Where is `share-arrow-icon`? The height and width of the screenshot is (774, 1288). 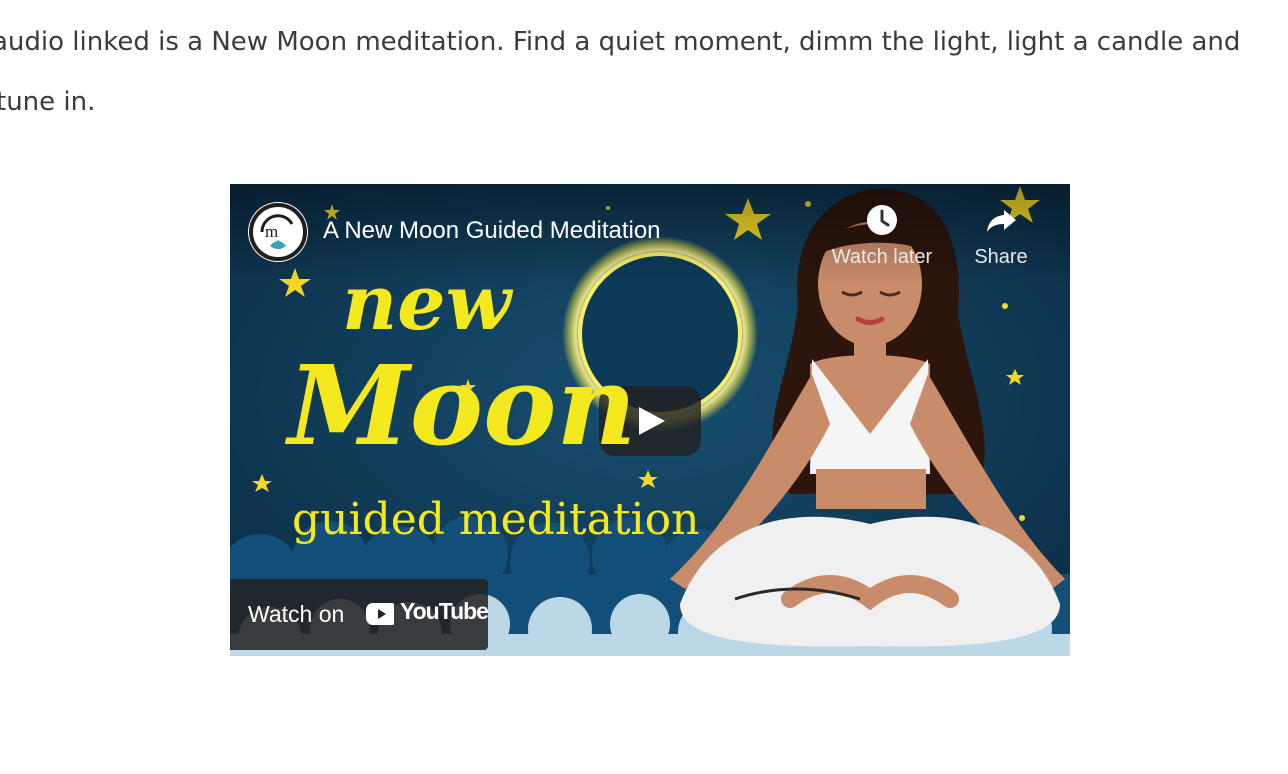 share-arrow-icon is located at coordinates (1001, 221).